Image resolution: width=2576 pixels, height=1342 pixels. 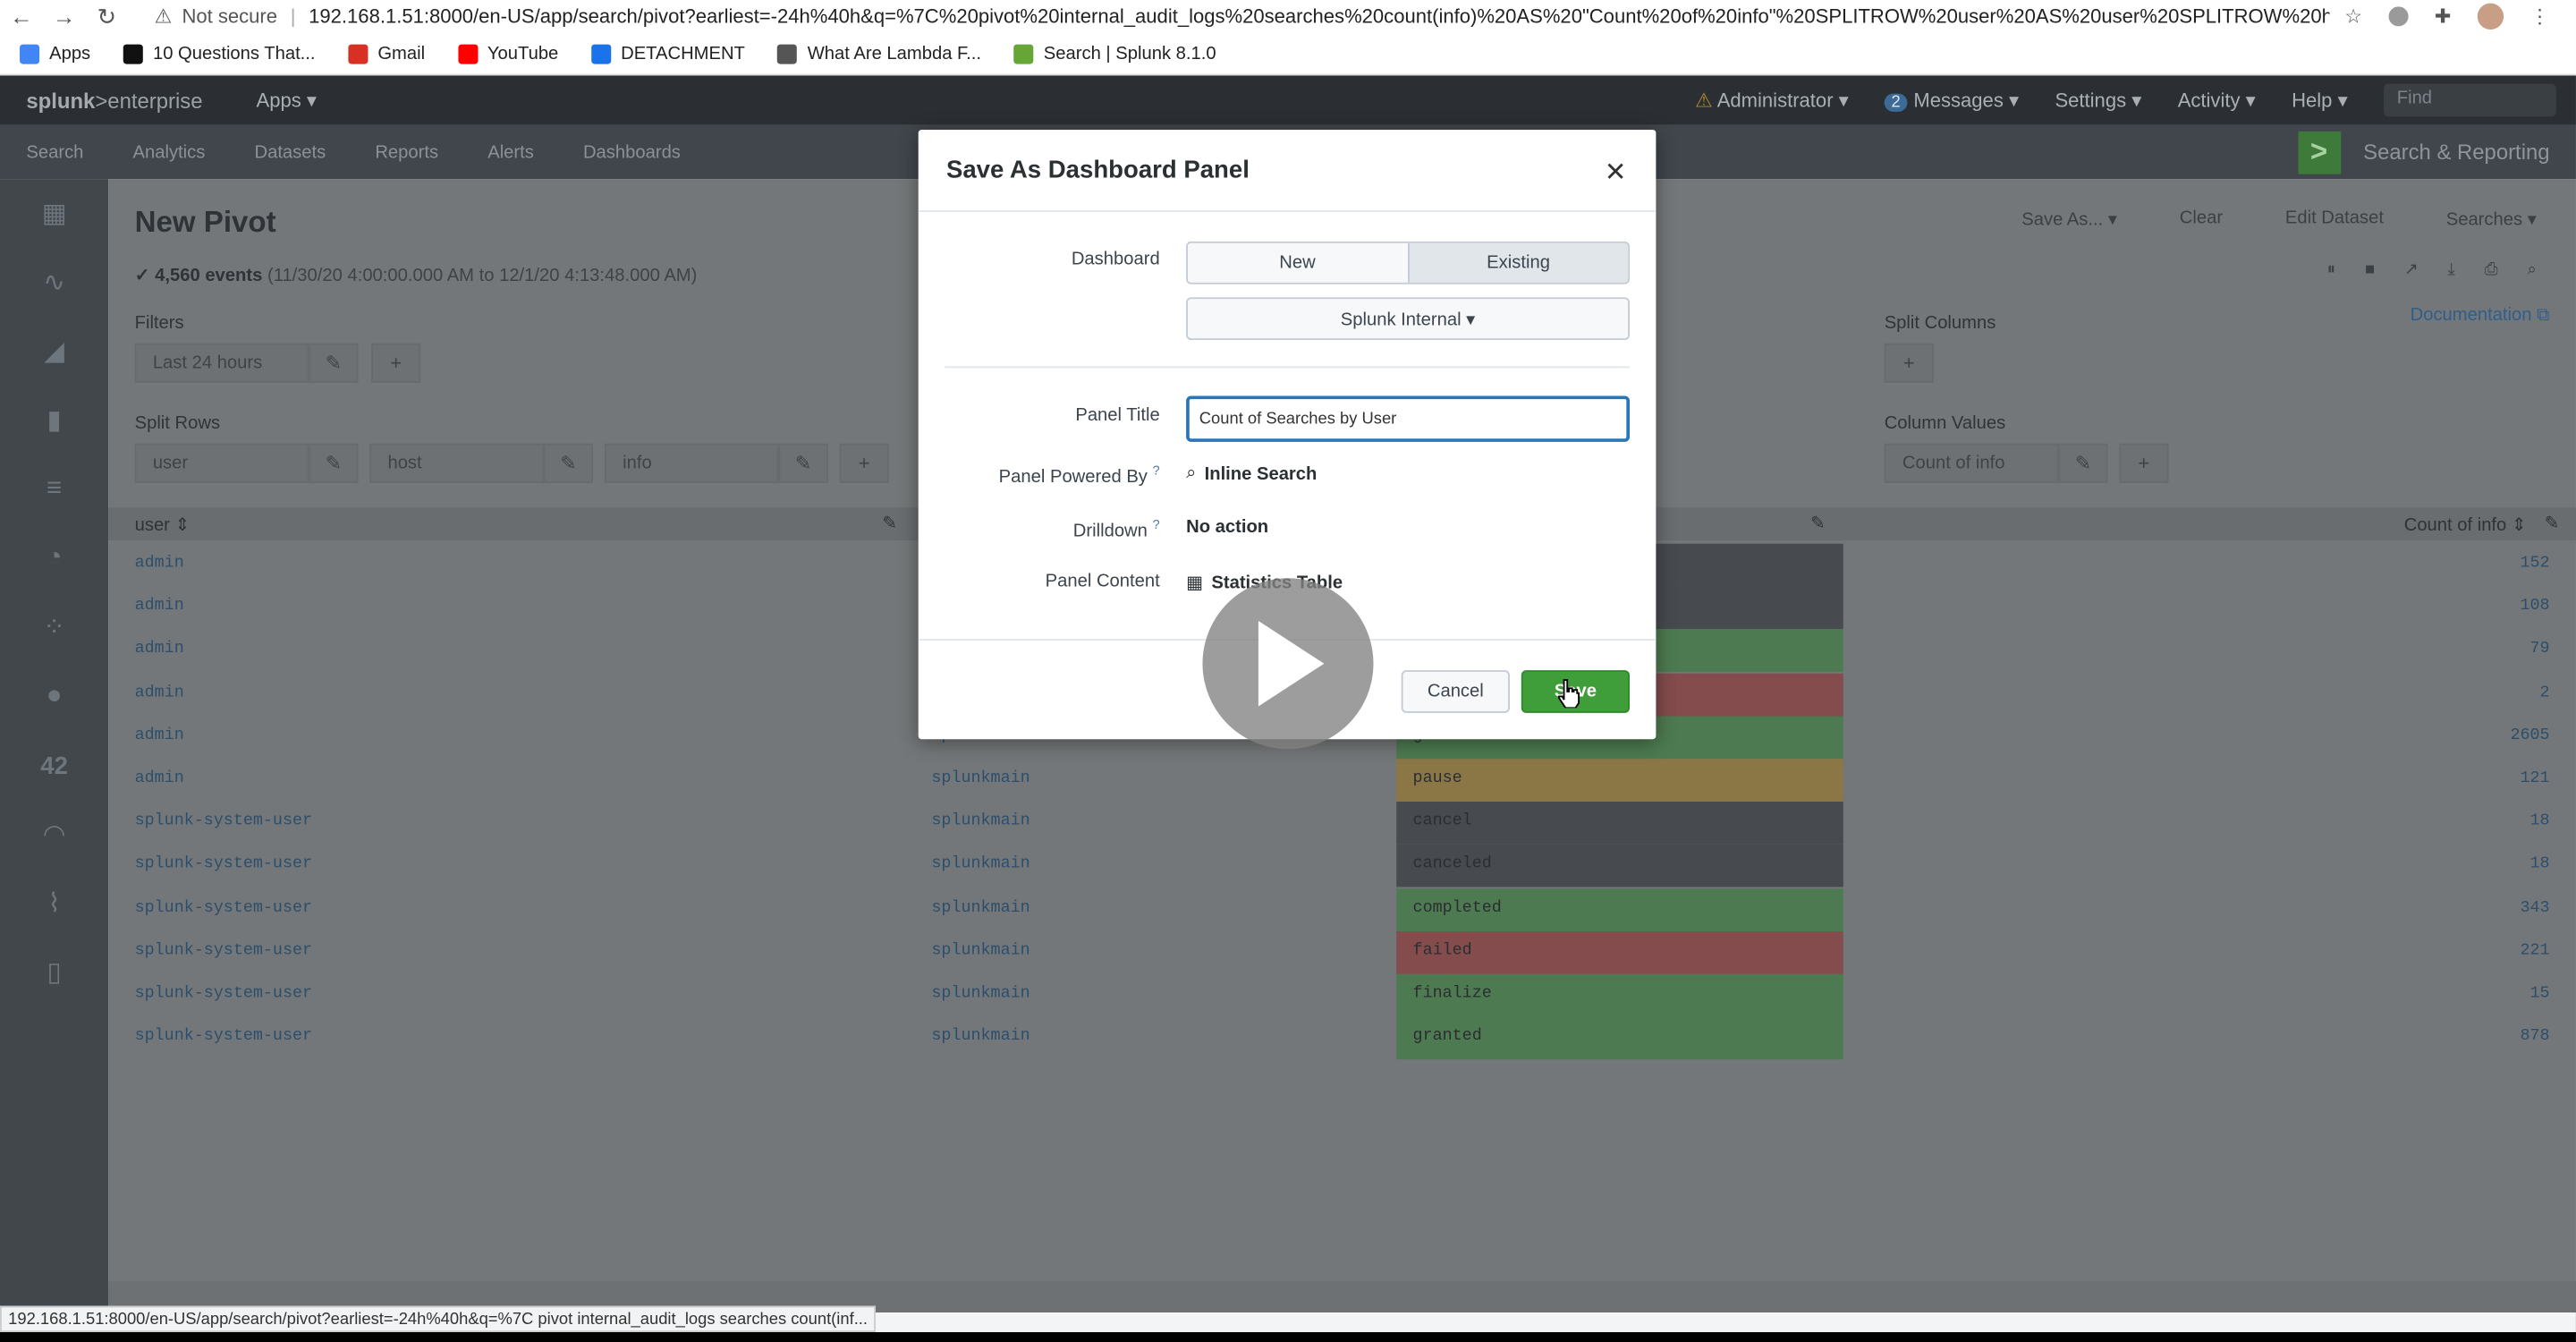 I want to click on star-icon: ☆, so click(x=2353, y=17).